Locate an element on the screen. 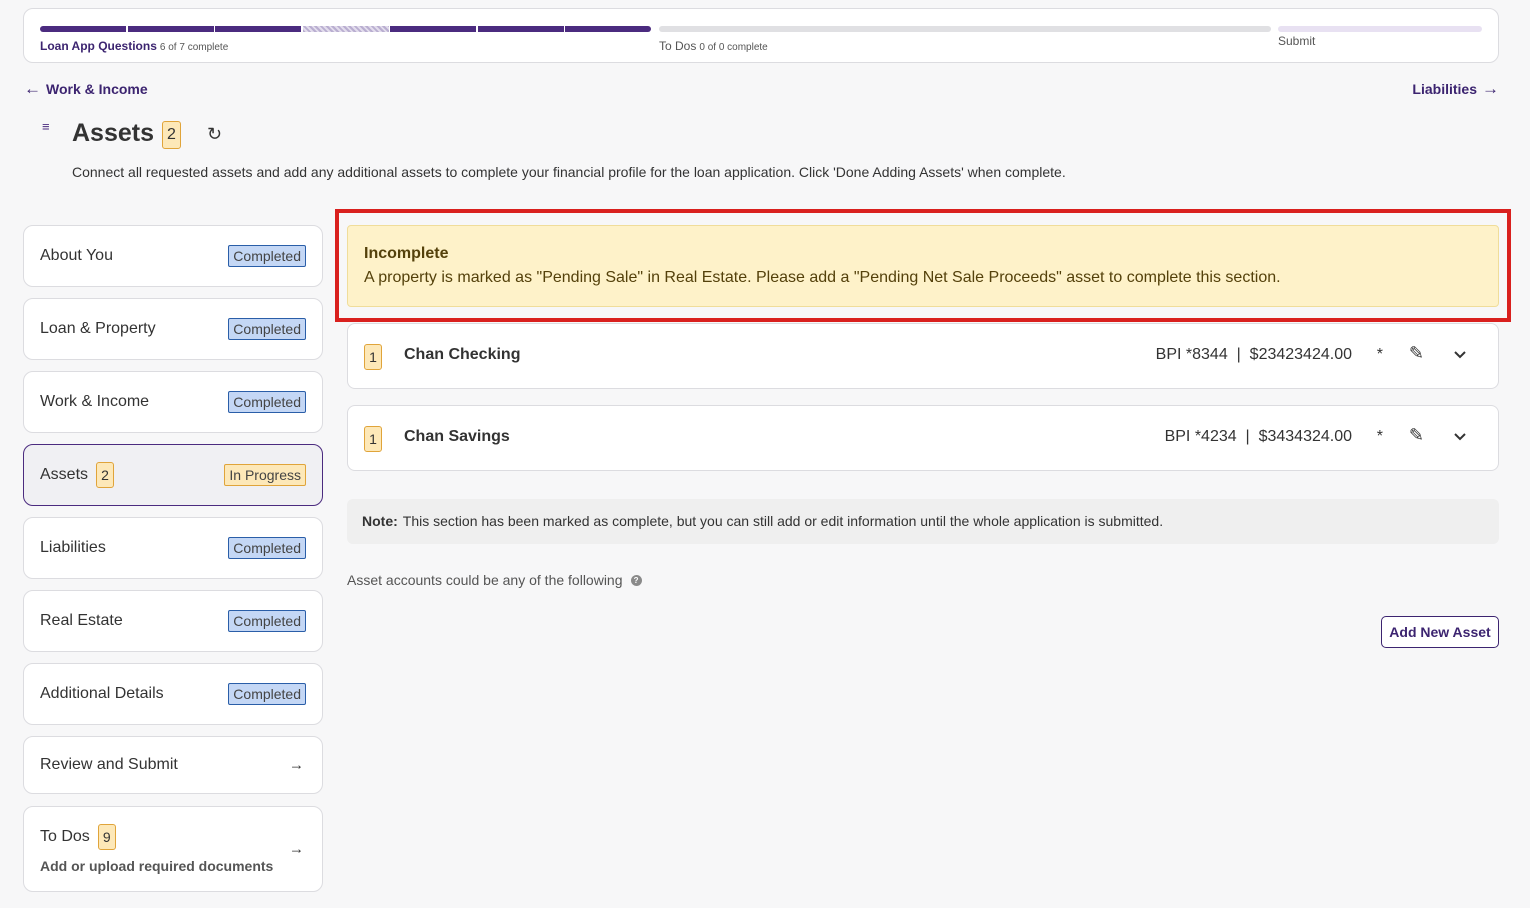 The image size is (1530, 908). count-badge: 2 is located at coordinates (105, 475).